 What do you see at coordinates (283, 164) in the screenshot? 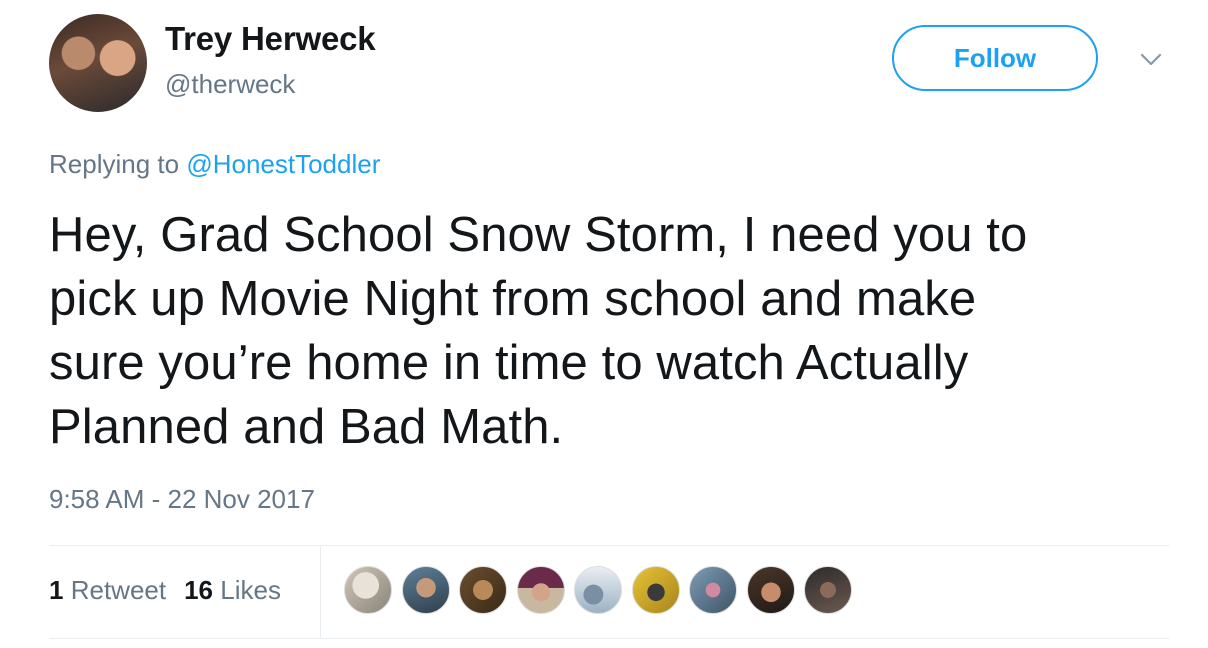
I see `reply-mention-link: @HonestToddler` at bounding box center [283, 164].